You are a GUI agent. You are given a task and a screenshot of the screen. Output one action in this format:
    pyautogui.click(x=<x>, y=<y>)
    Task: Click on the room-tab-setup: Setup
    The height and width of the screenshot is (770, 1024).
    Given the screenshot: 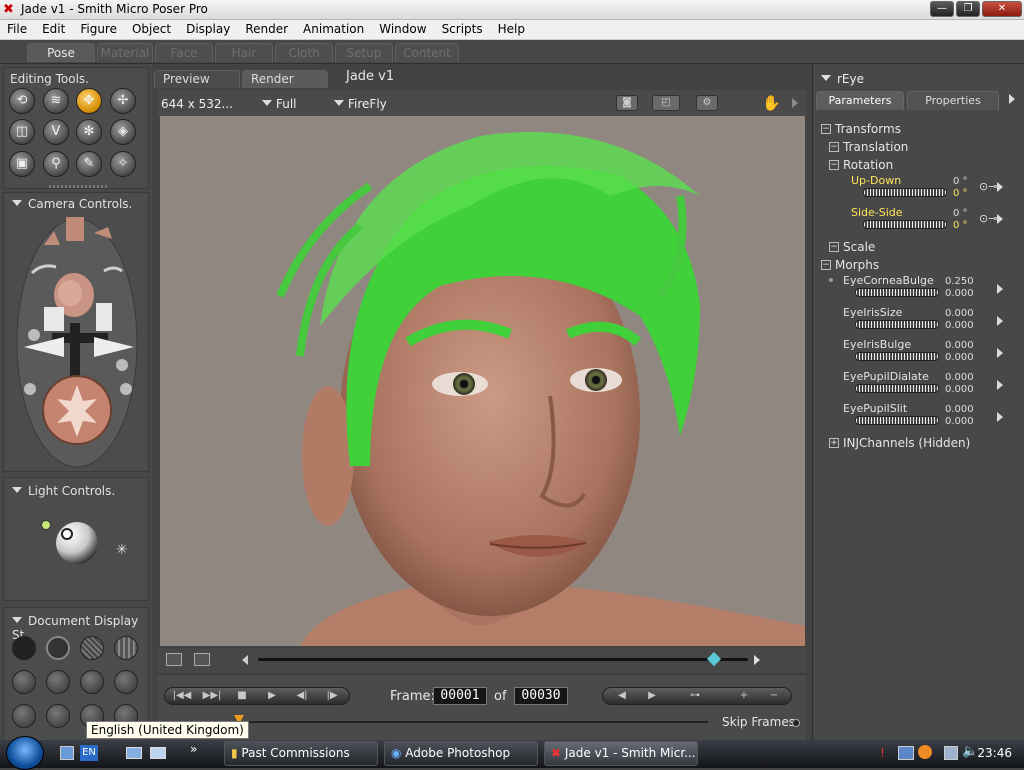 What is the action you would take?
    pyautogui.click(x=364, y=52)
    